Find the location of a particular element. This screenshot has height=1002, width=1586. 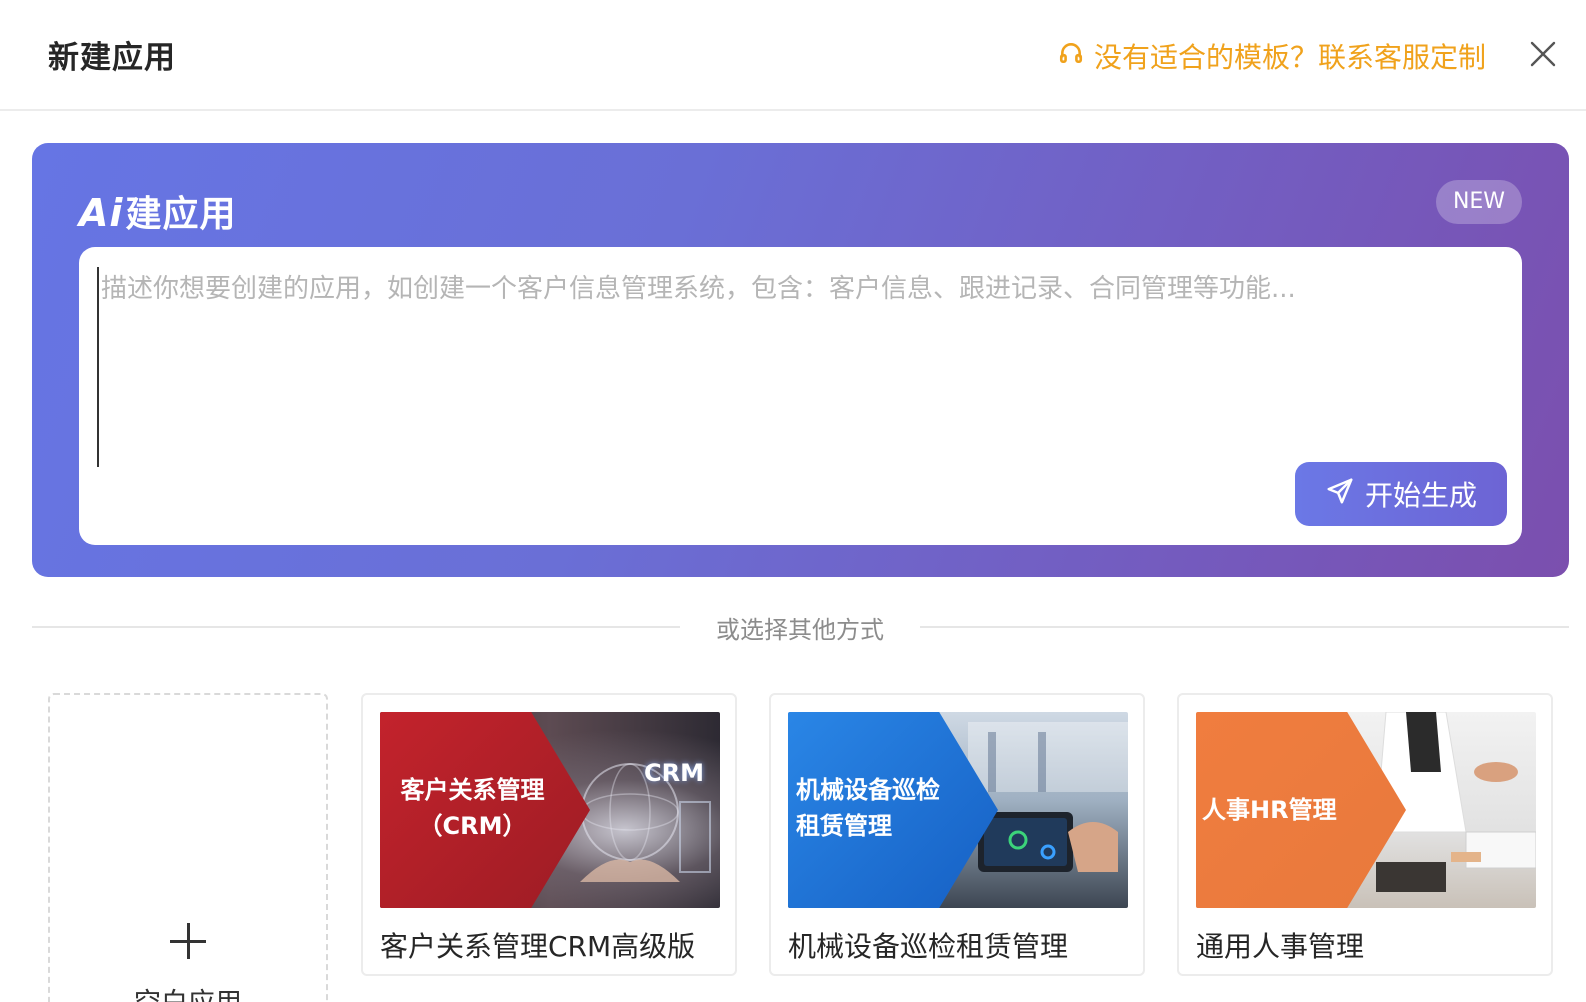

start-generate-button: 开始生成 is located at coordinates (1401, 494).